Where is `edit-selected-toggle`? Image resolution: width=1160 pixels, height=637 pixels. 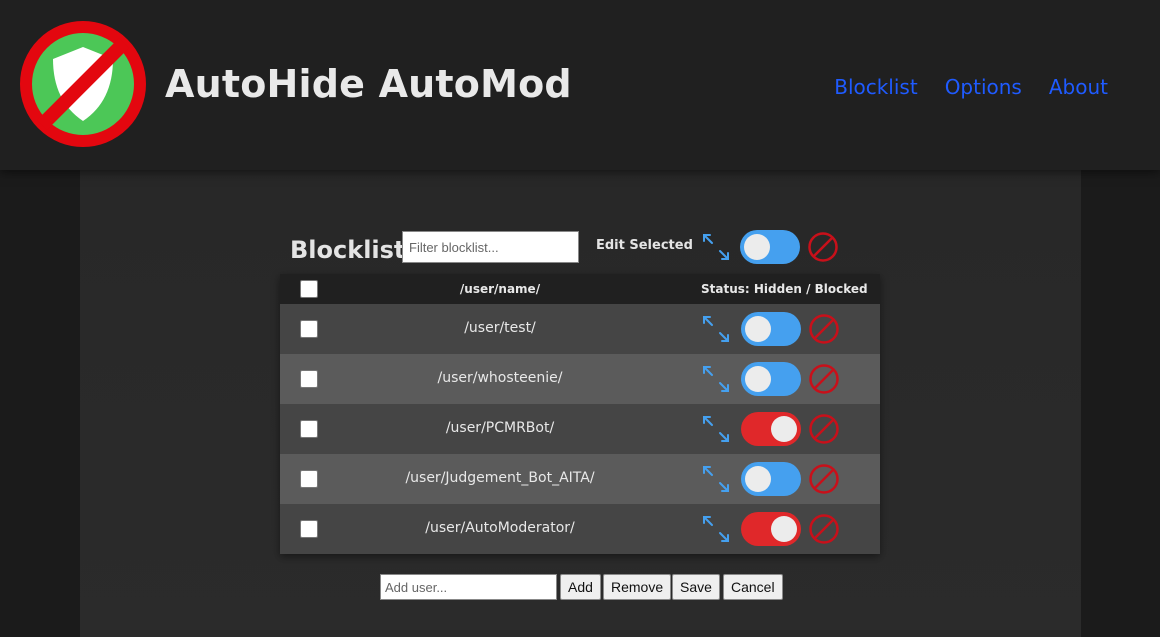
edit-selected-toggle is located at coordinates (770, 247).